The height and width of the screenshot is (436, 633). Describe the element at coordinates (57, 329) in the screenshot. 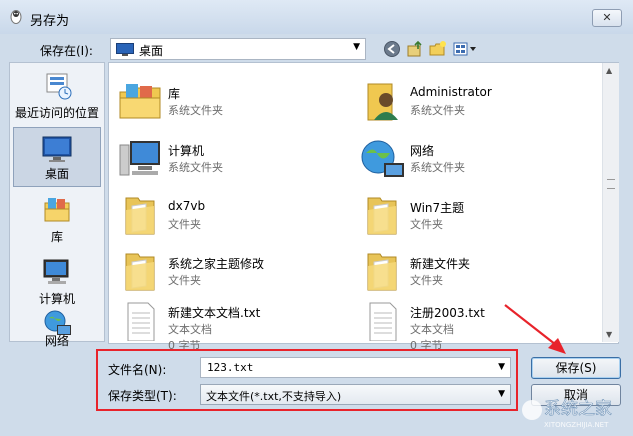

I see `place-network: 网络` at that location.